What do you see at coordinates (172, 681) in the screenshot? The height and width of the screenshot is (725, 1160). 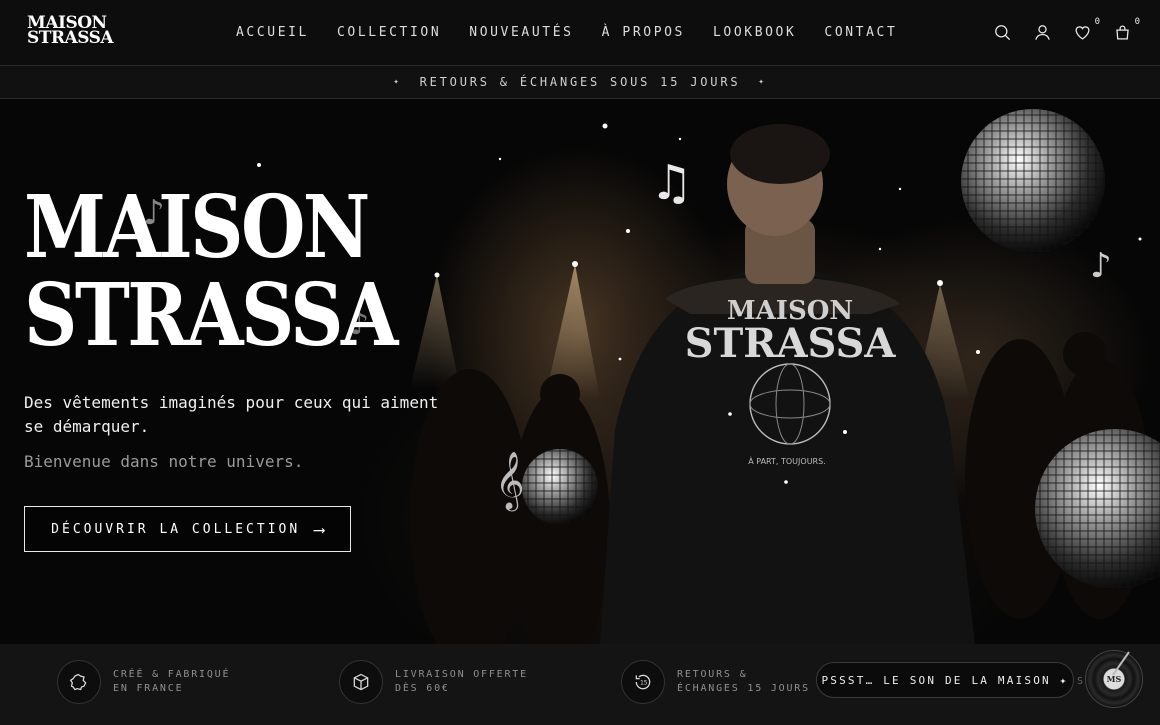 I see `feature-text: CRÉÉ & FABRIQUÉ EN FRANCE` at bounding box center [172, 681].